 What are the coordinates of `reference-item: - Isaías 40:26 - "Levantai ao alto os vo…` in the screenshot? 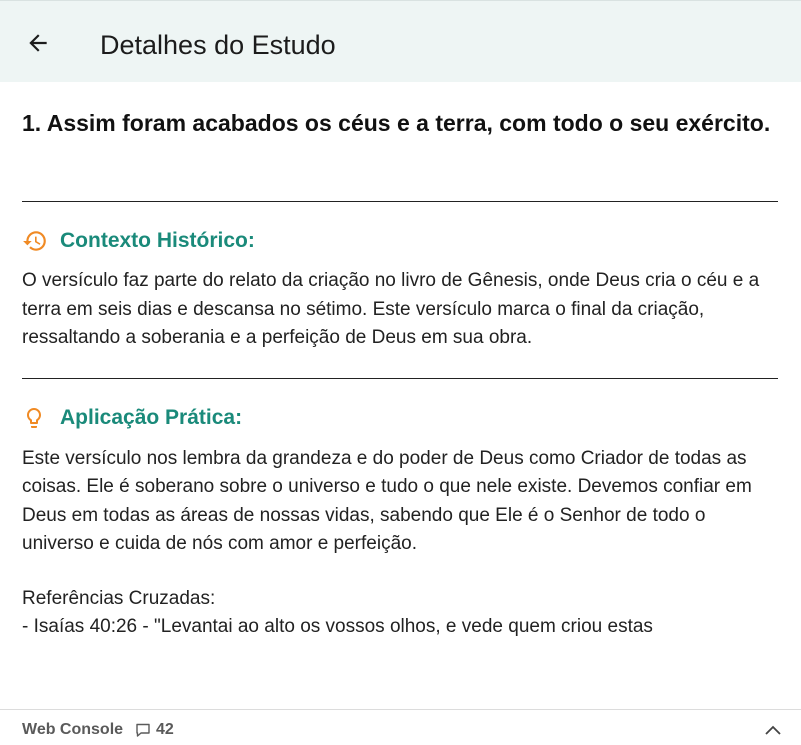 It's located at (337, 626).